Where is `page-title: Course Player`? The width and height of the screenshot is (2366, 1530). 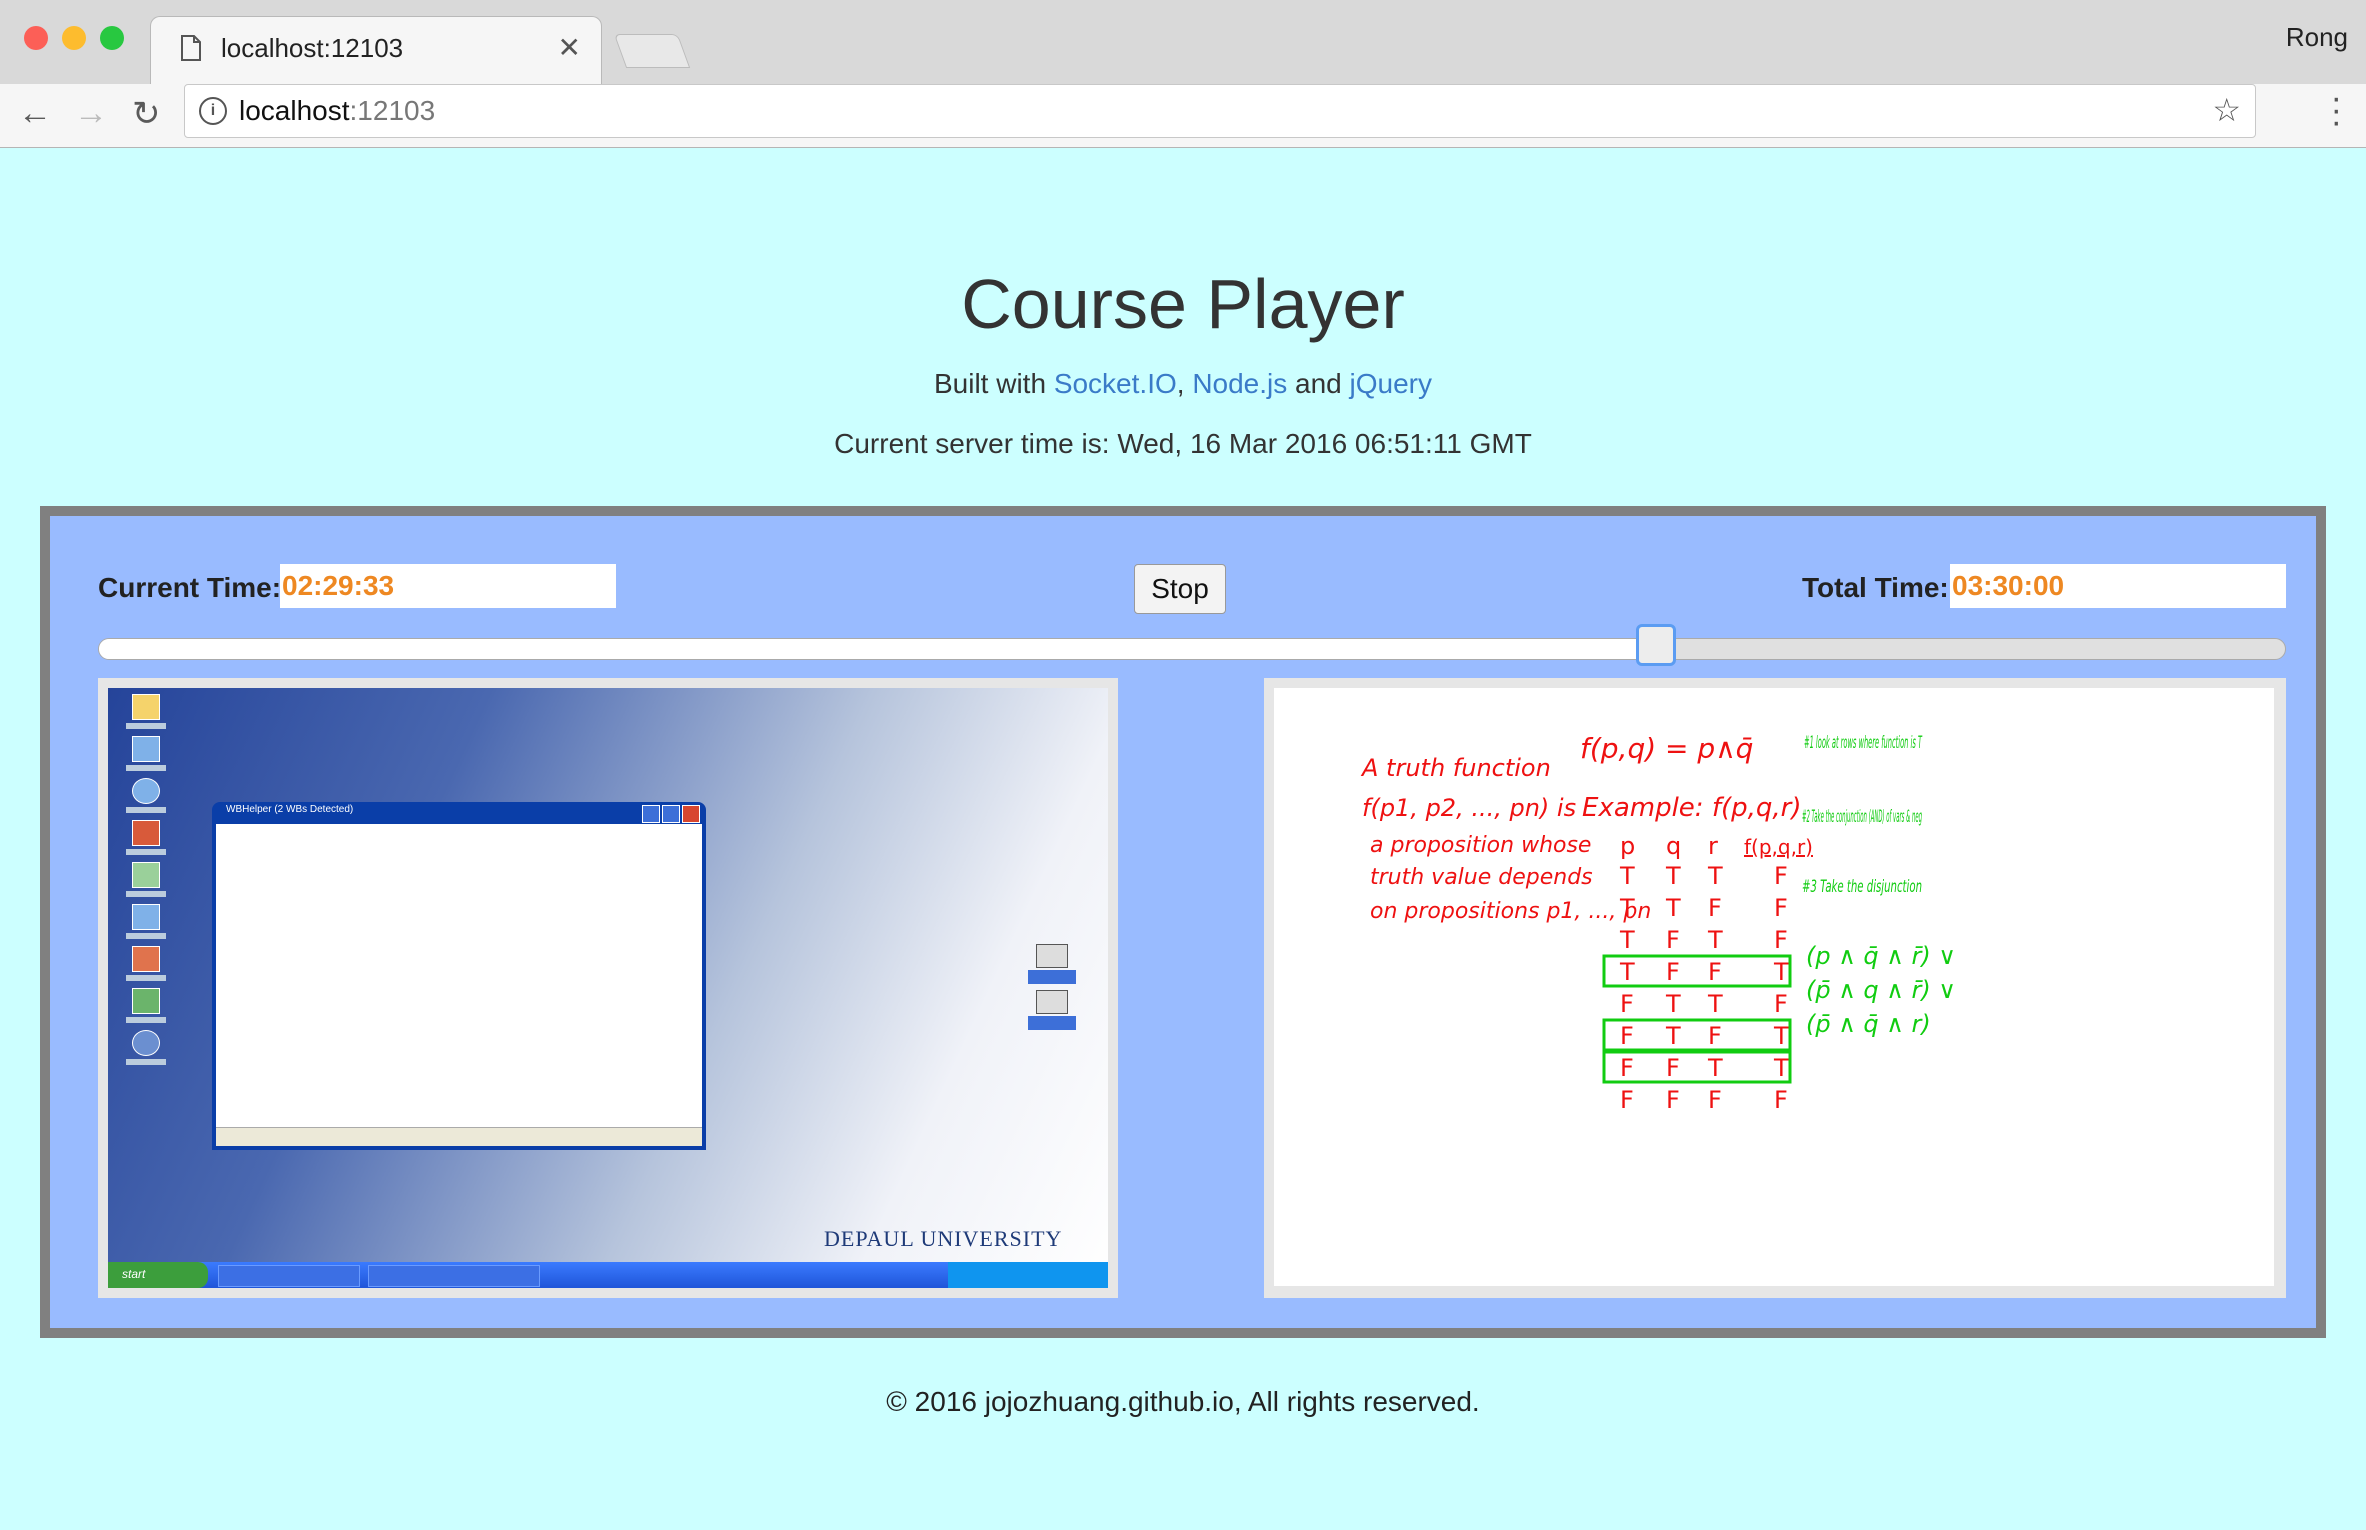 page-title: Course Player is located at coordinates (1183, 304).